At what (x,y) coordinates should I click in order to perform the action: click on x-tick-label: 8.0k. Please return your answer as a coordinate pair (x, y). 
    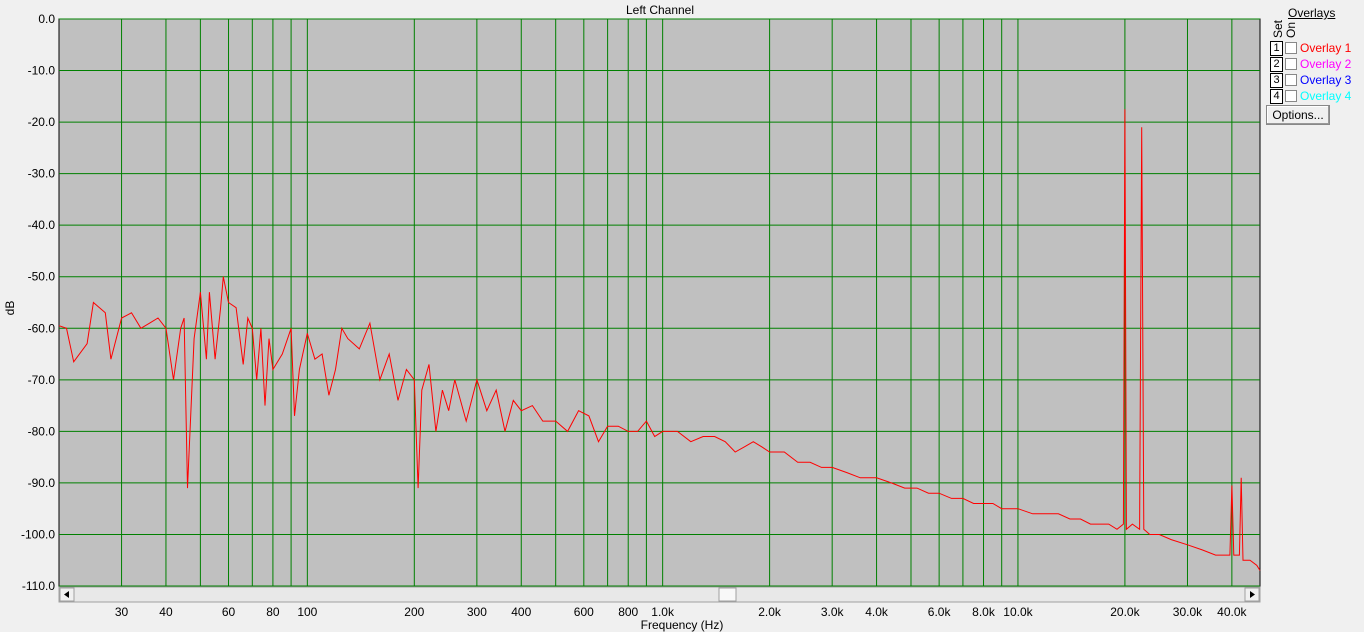
    Looking at the image, I should click on (984, 612).